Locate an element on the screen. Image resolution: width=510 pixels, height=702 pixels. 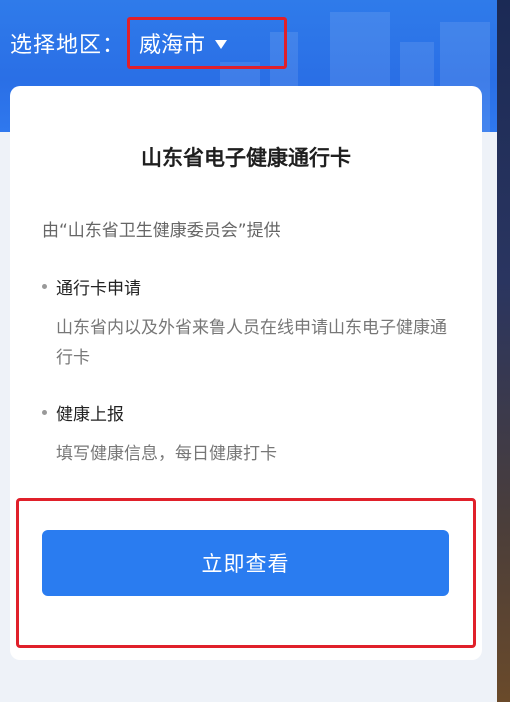
region-dropdown: 威海市 is located at coordinates (207, 43).